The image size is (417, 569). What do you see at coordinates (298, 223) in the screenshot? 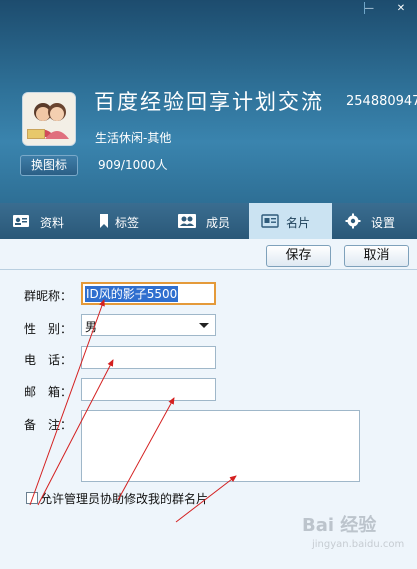
I see `tab-label: 名片` at bounding box center [298, 223].